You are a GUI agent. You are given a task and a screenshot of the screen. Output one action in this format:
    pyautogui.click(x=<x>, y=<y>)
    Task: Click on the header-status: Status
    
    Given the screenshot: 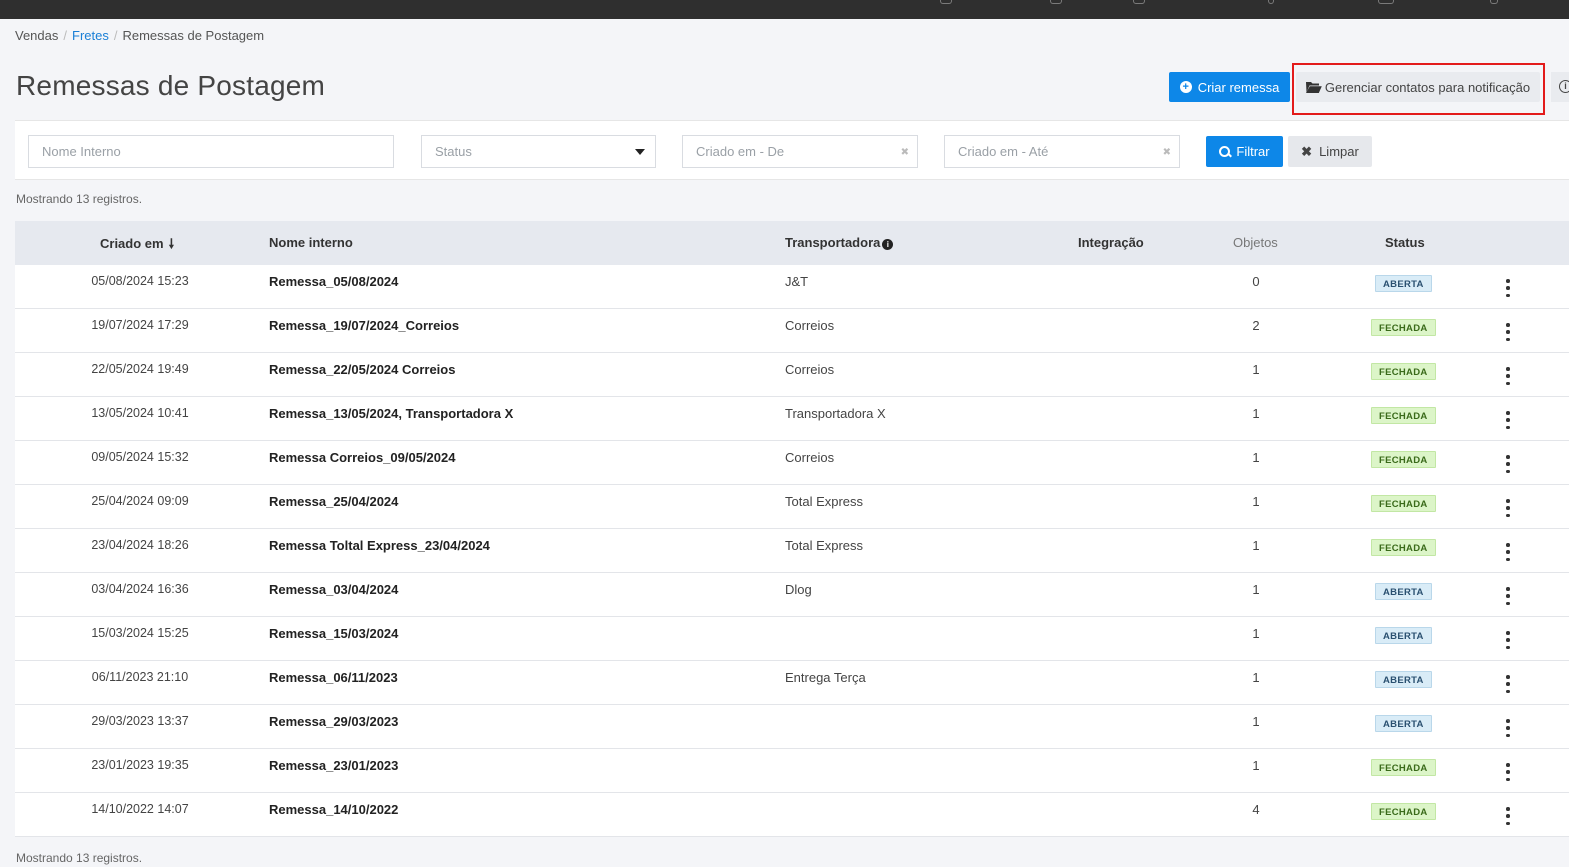 What is the action you would take?
    pyautogui.click(x=1405, y=242)
    